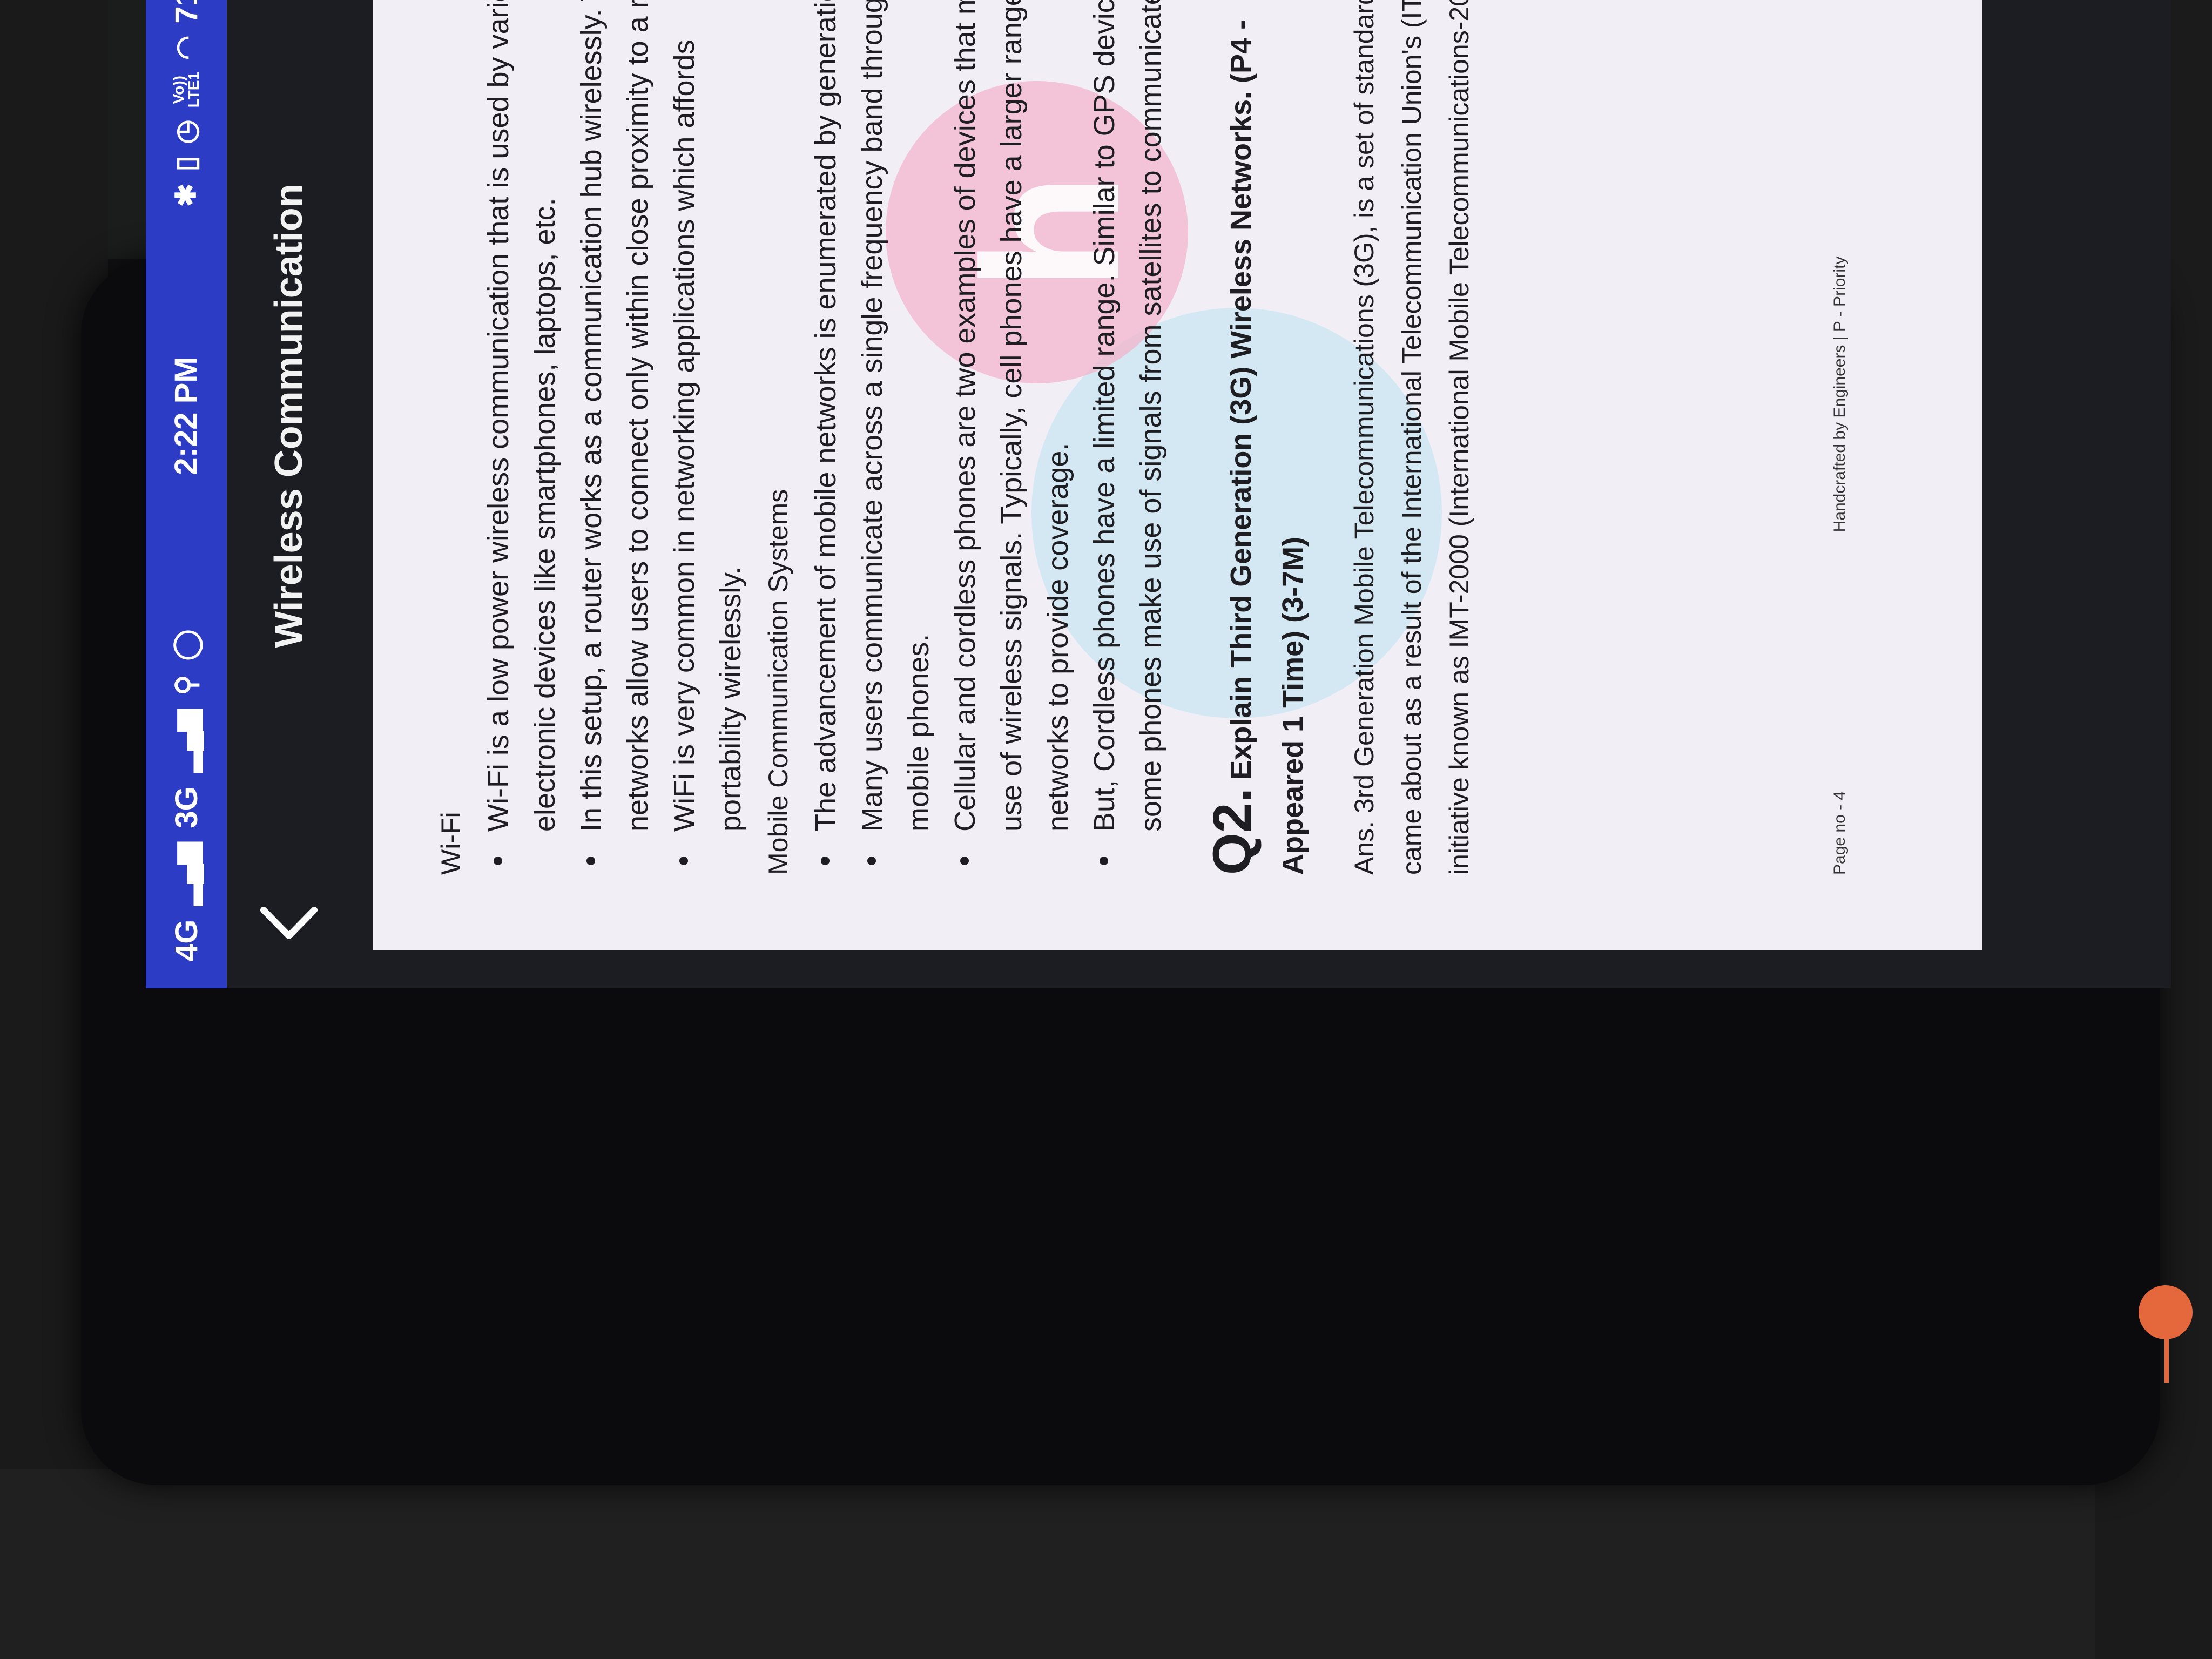  I want to click on question-number: Q2., so click(1232, 831).